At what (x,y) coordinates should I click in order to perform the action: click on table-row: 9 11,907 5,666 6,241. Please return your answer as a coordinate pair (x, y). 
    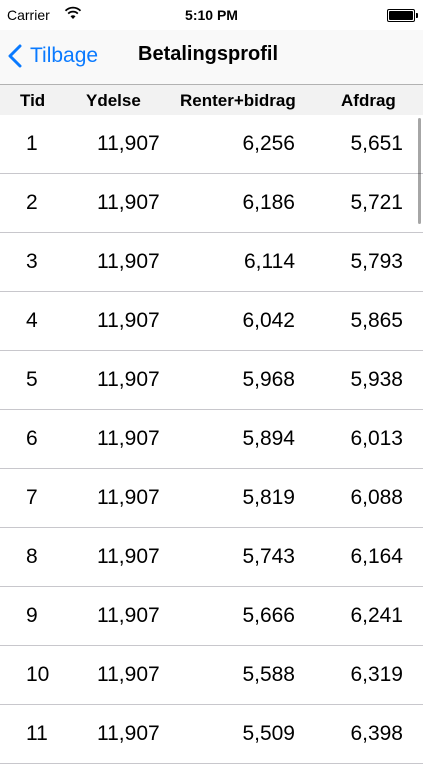
    Looking at the image, I should click on (211, 616).